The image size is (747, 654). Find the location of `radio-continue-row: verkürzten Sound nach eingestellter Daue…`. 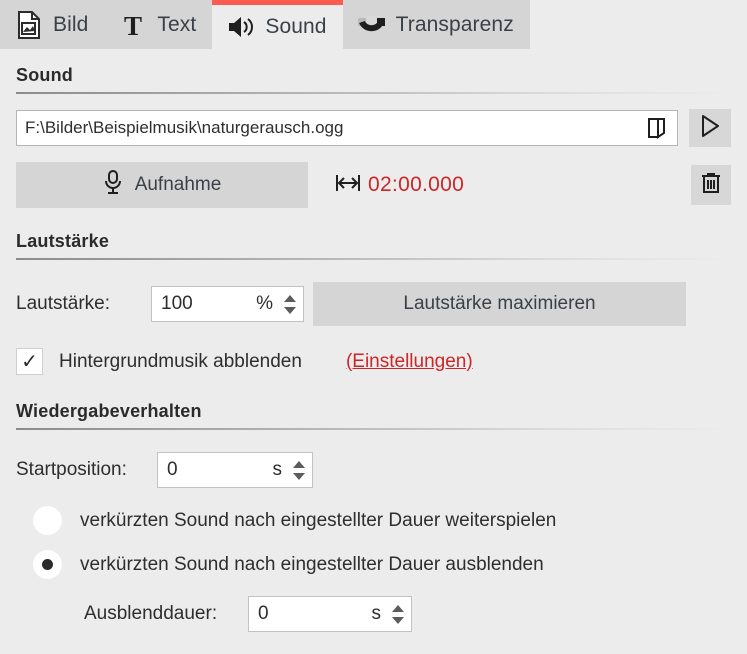

radio-continue-row: verkürzten Sound nach eingestellter Daue… is located at coordinates (382, 520).